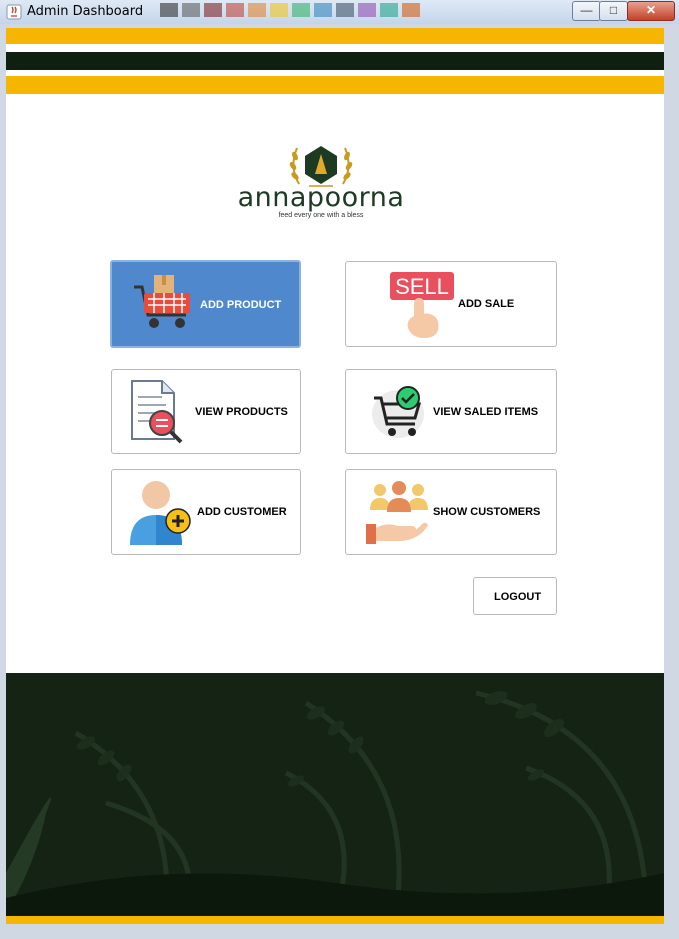 The image size is (679, 939). Describe the element at coordinates (397, 512) in the screenshot. I see `customers-hand-icon` at that location.